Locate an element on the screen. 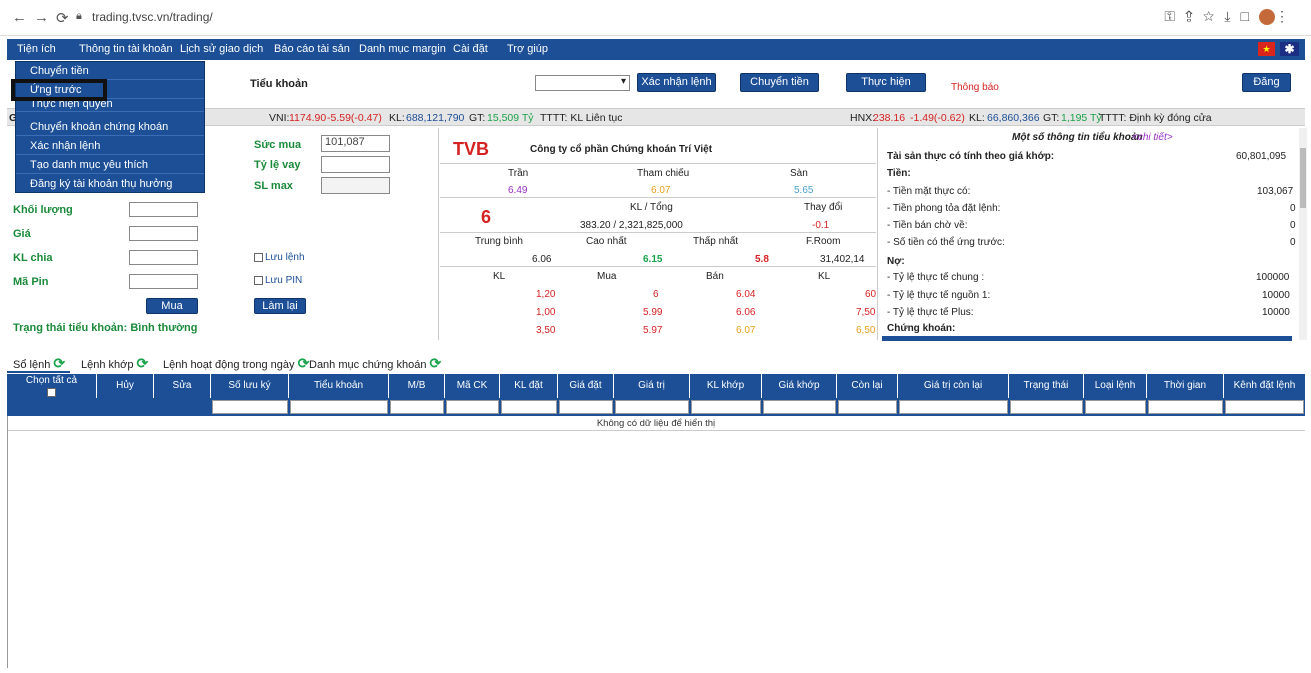  tab-lenh-hoat-dong: Lệnh hoạt động trong ngày ⟳ is located at coordinates (236, 363).